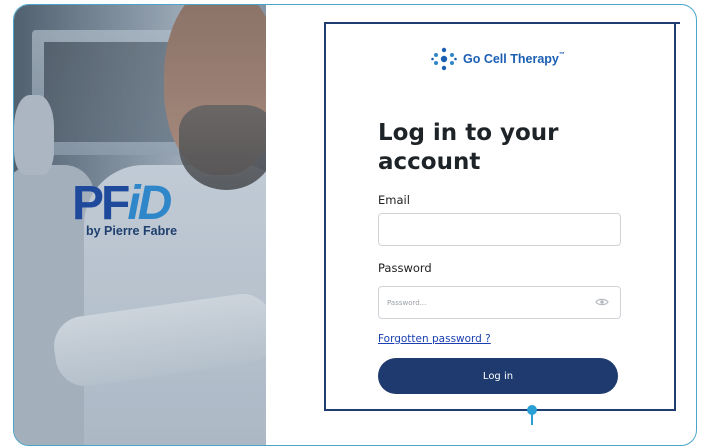 The width and height of the screenshot is (701, 446). Describe the element at coordinates (444, 59) in the screenshot. I see `molecule-dots-icon` at that location.